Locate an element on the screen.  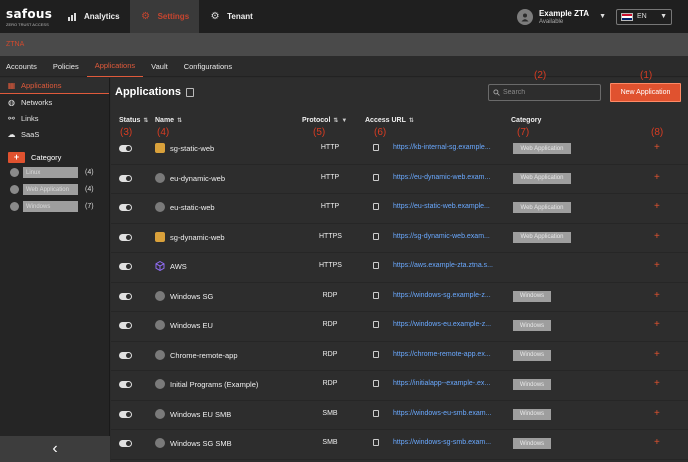
app-name: Chrome-remote-app is located at coordinates (204, 355).